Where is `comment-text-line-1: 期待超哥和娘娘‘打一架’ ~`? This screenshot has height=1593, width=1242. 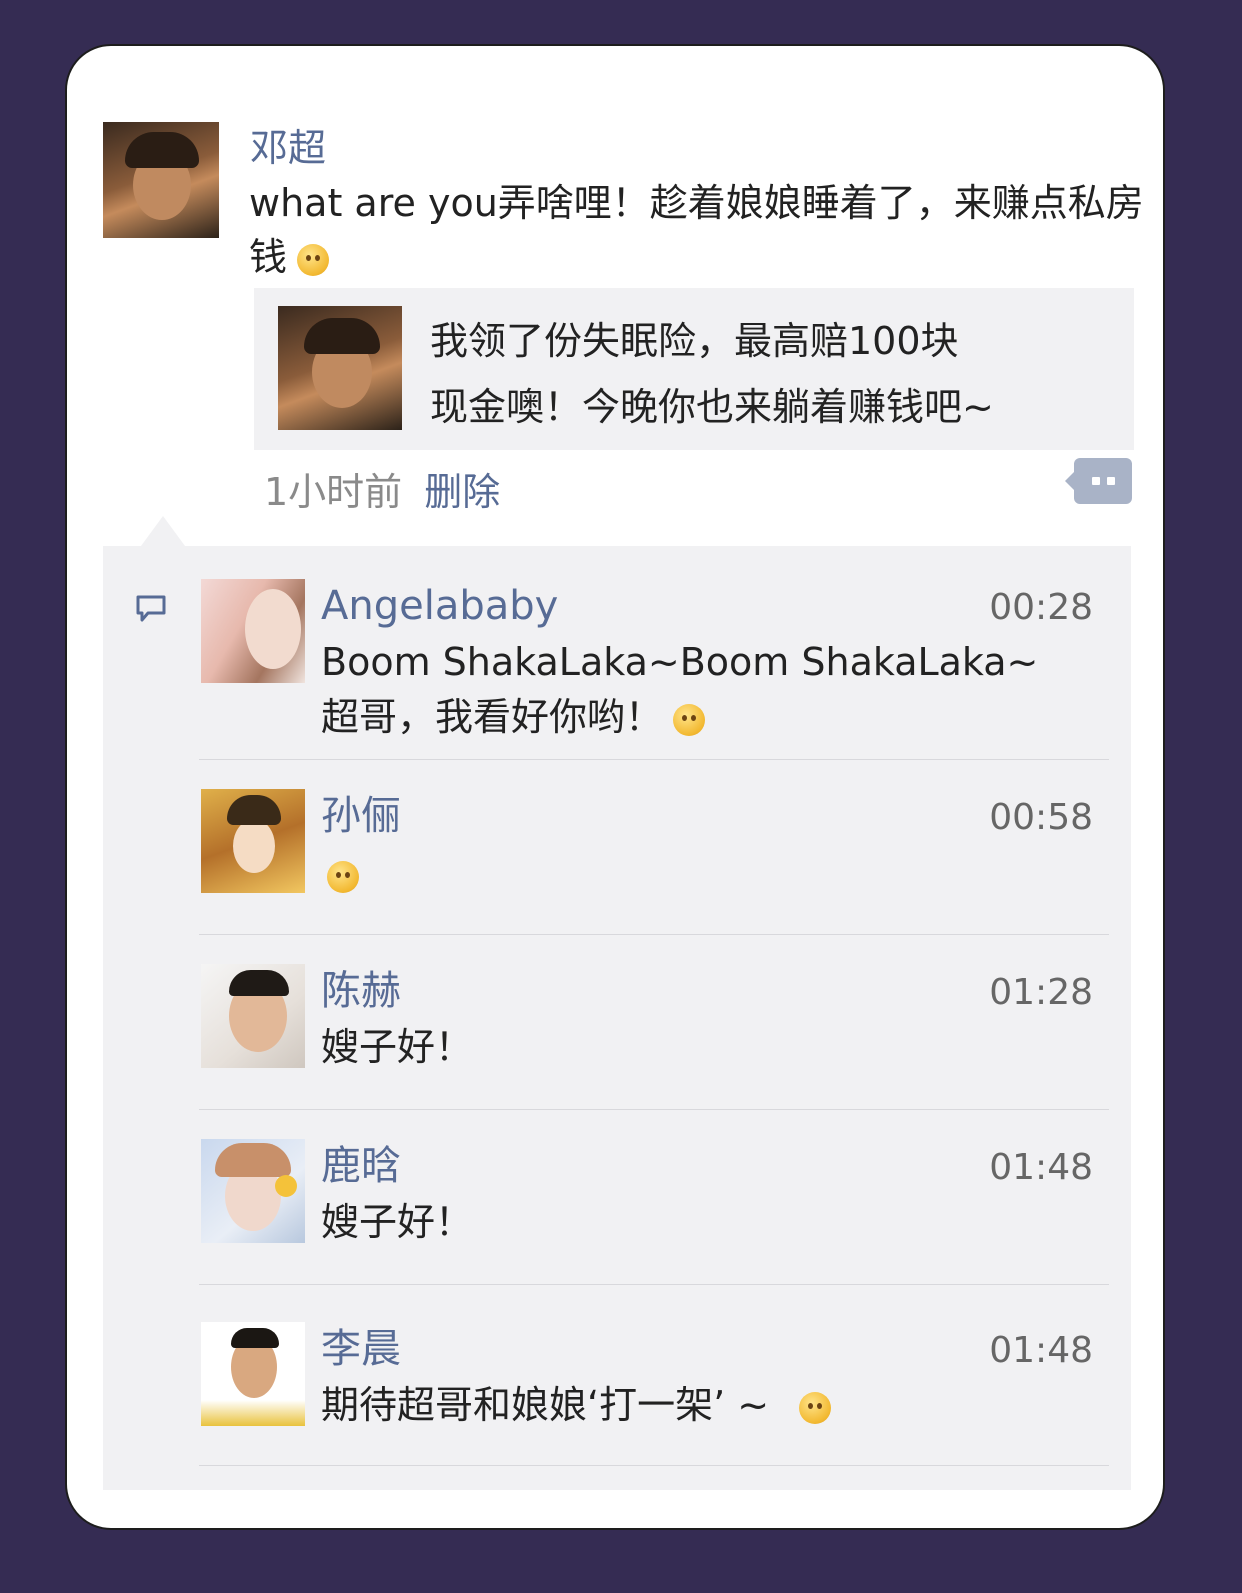
comment-text-line-1: 期待超哥和娘娘‘打一架’ ~ is located at coordinates (545, 1405).